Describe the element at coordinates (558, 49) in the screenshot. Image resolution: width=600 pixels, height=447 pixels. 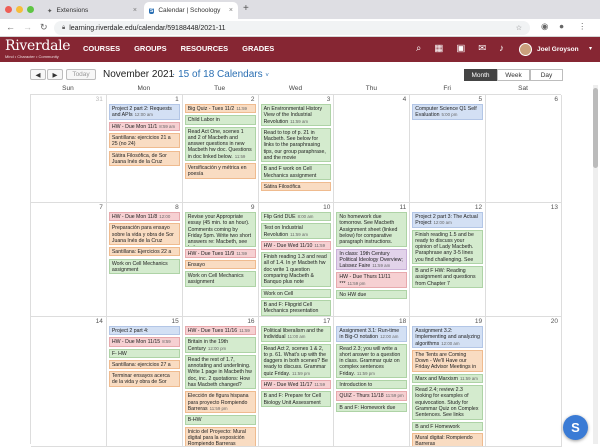
I see `user-name: Joel Groyson` at that location.